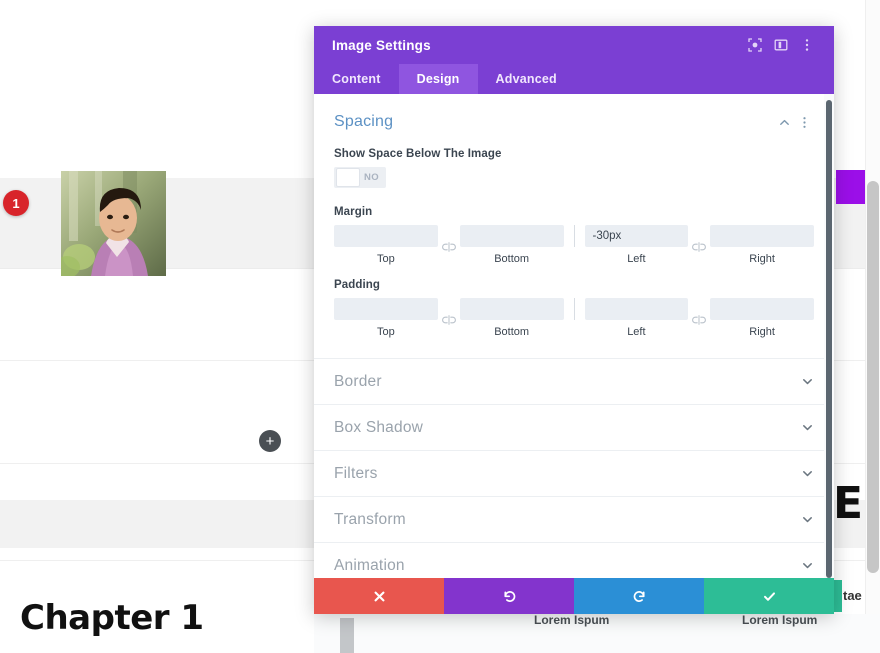 Image resolution: width=880 pixels, height=653 pixels. I want to click on margin-left-caption: Left, so click(636, 259).